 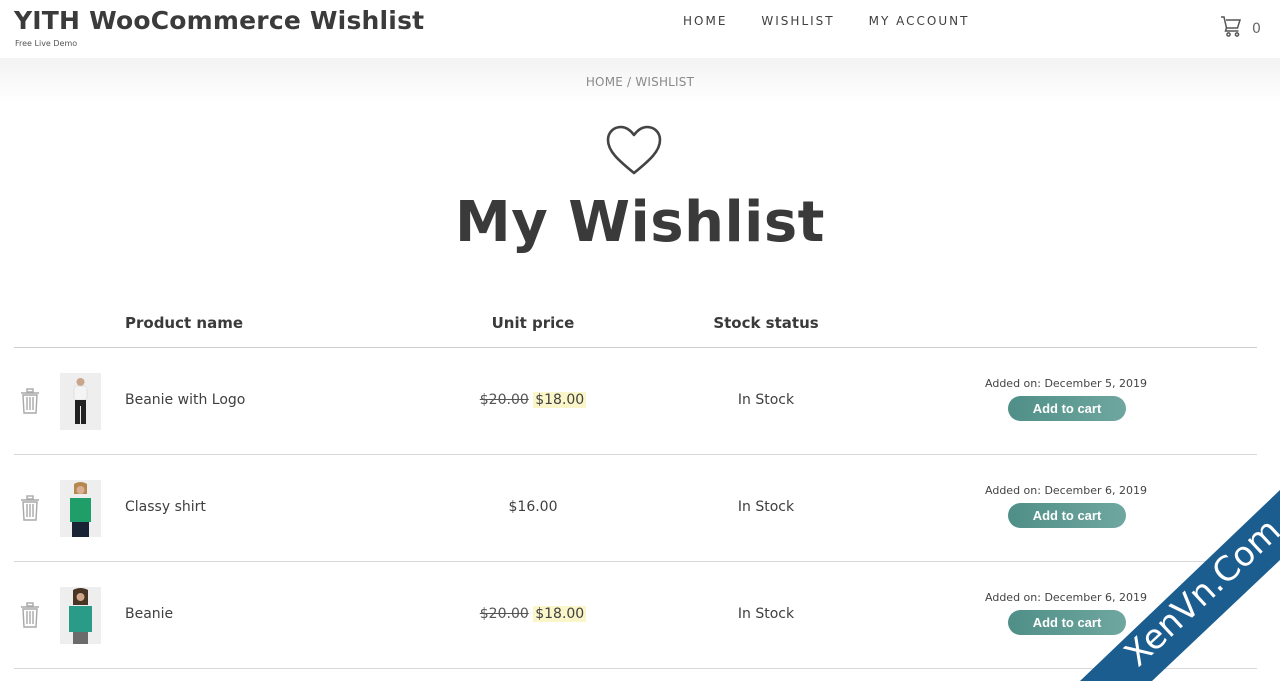 I want to click on breadcrumb: HOME / WISHLIST, so click(x=640, y=82).